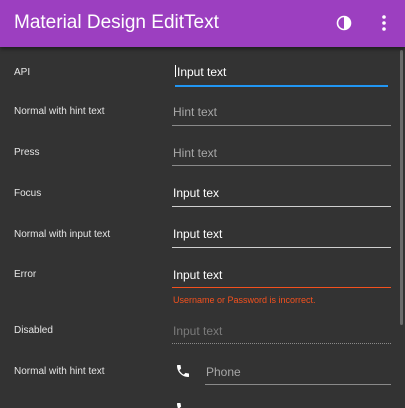 This screenshot has height=408, width=405. What do you see at coordinates (27, 152) in the screenshot?
I see `row-label-press: Press` at bounding box center [27, 152].